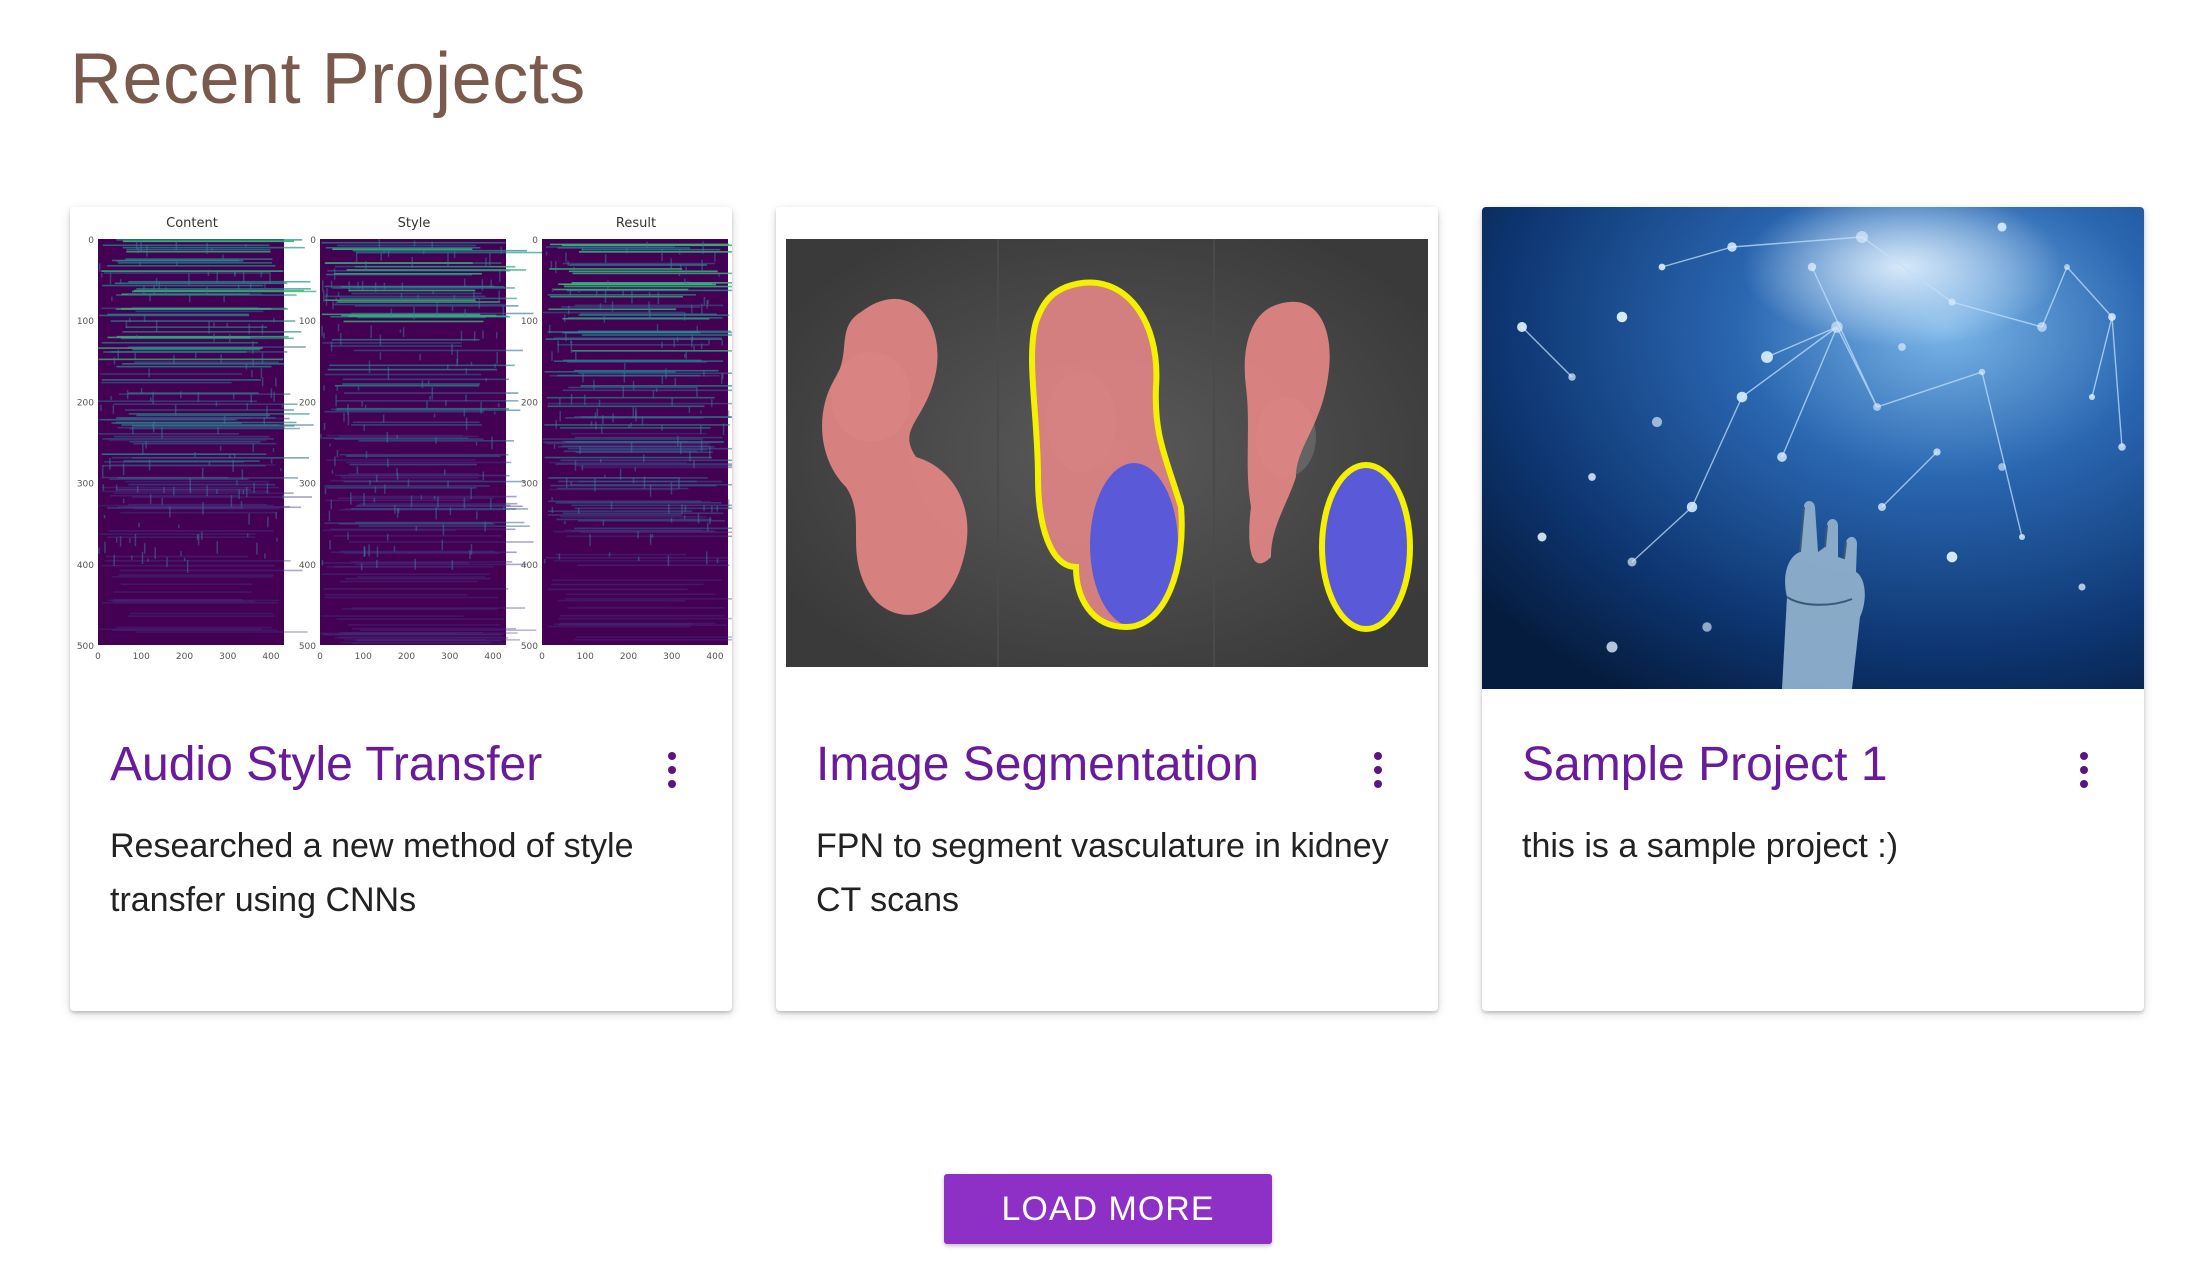 The width and height of the screenshot is (2194, 1280). What do you see at coordinates (328, 79) in the screenshot?
I see `page-title: Recent Projects` at bounding box center [328, 79].